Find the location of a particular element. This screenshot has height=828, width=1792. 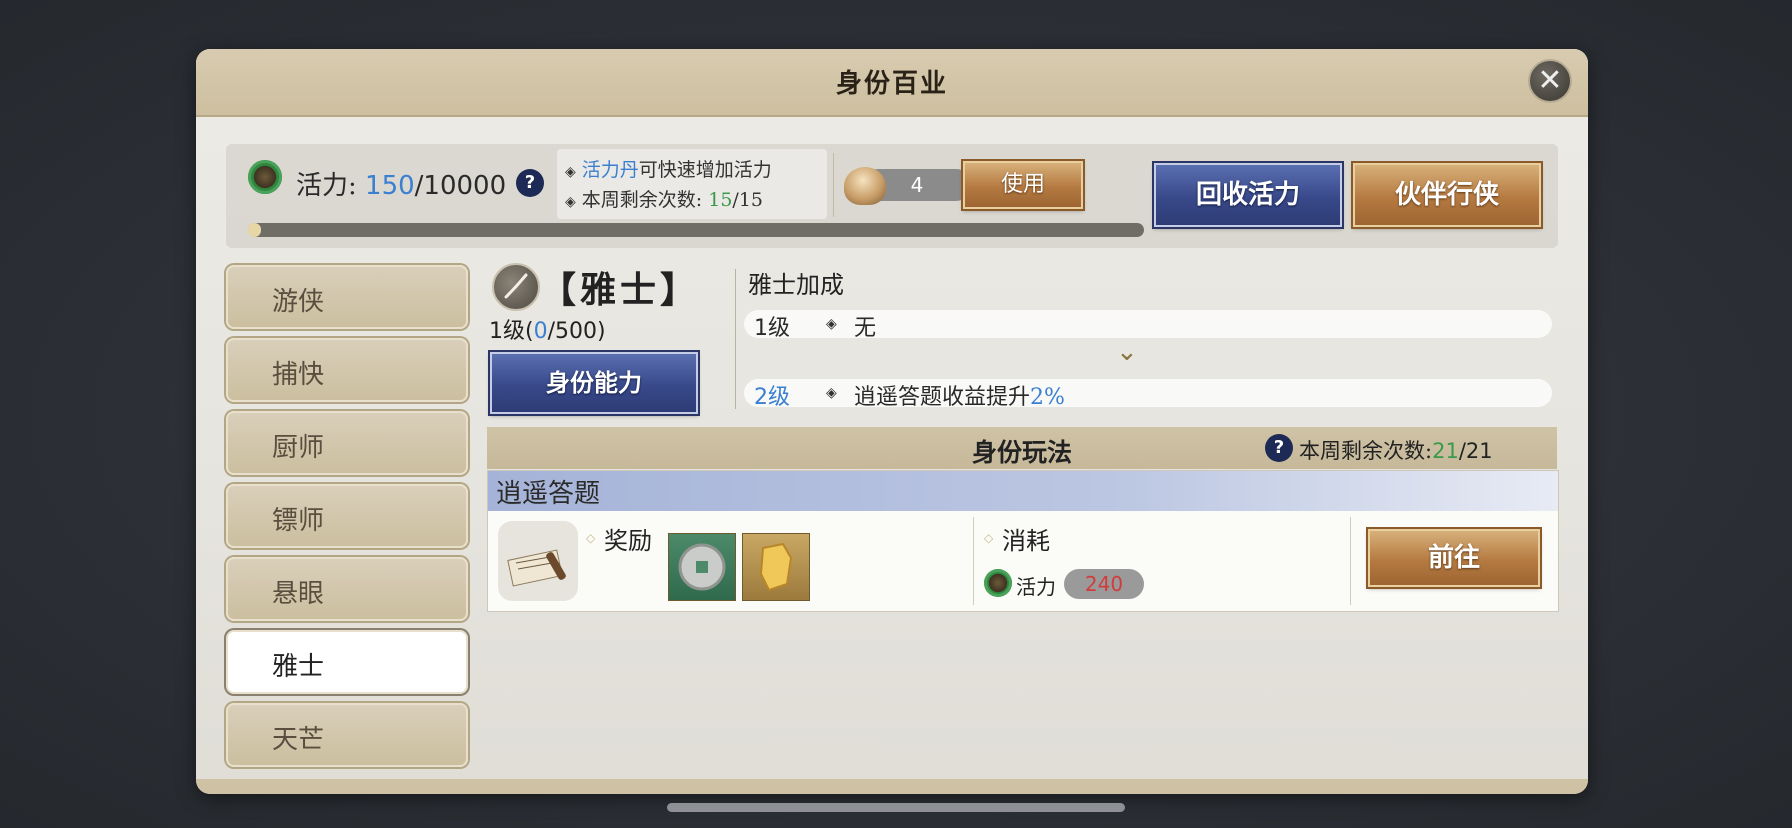

bonus-row2-value: 2% is located at coordinates (1047, 397).